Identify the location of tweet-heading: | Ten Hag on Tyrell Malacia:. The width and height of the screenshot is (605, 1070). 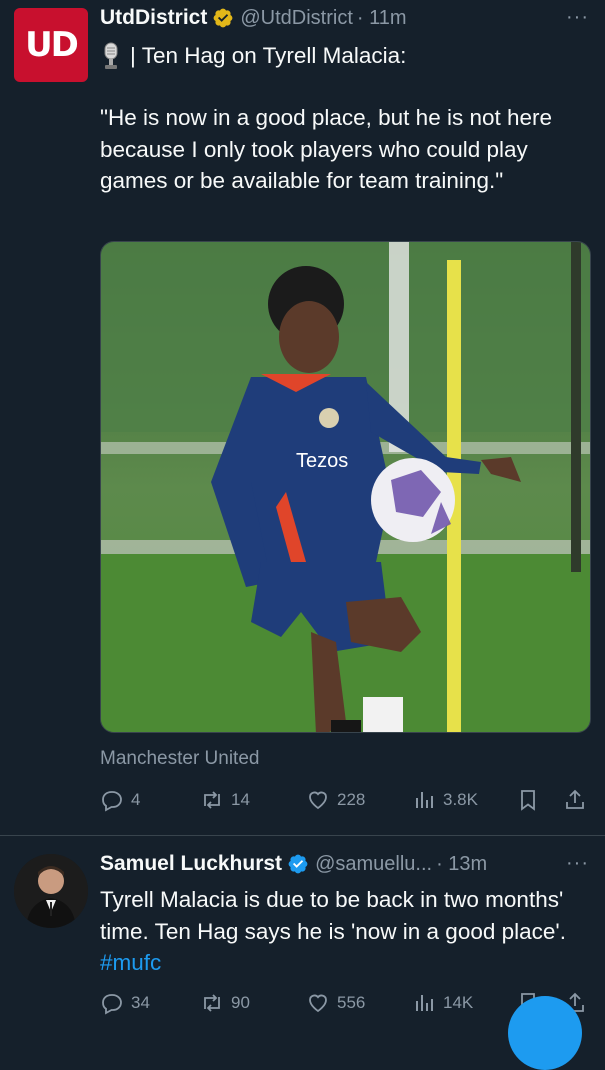
(268, 55).